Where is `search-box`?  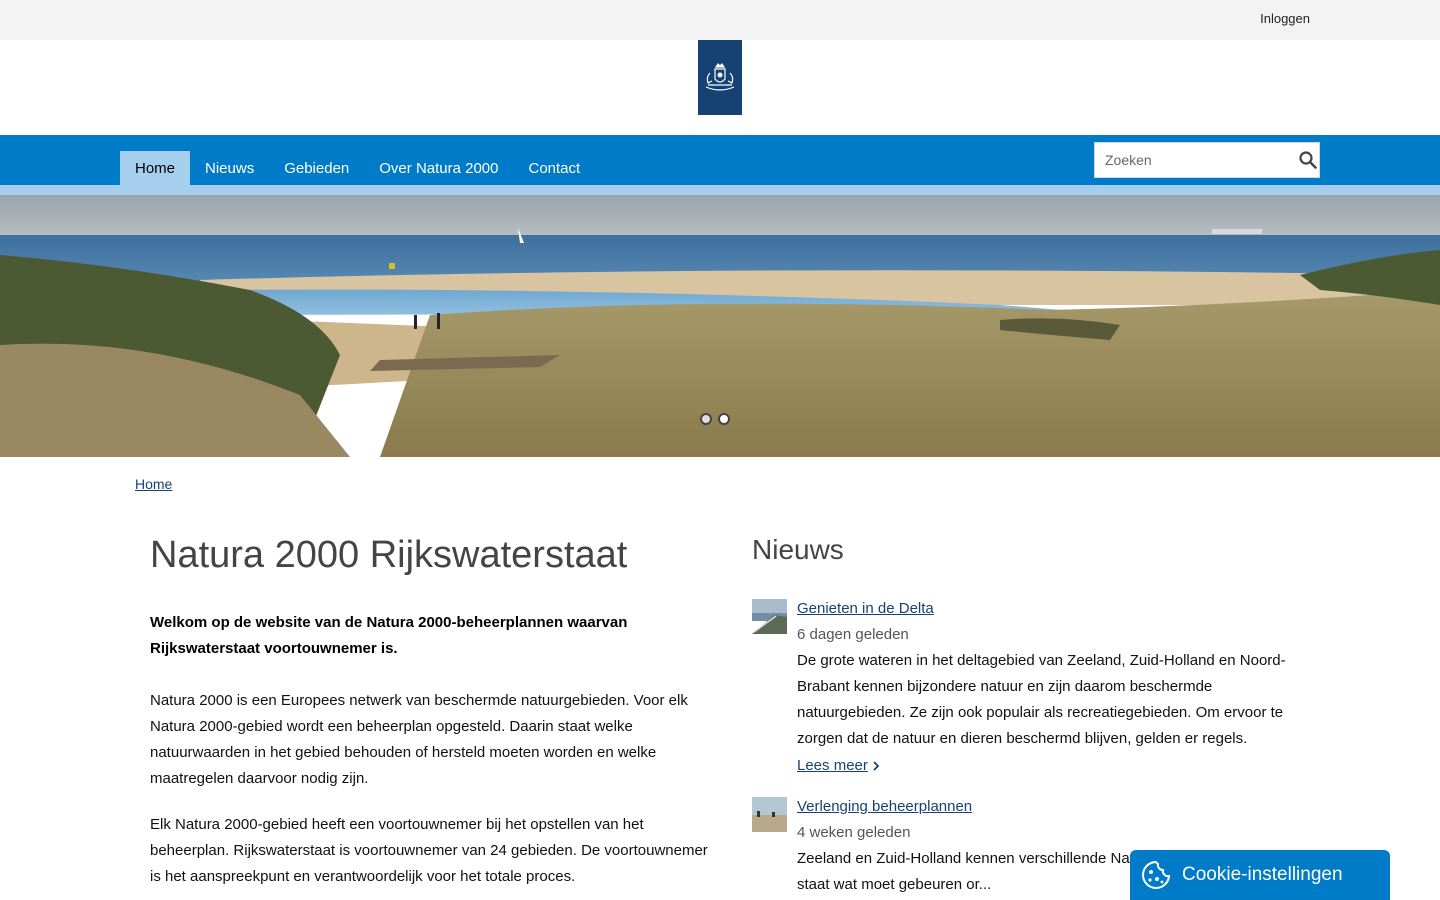
search-box is located at coordinates (1207, 160).